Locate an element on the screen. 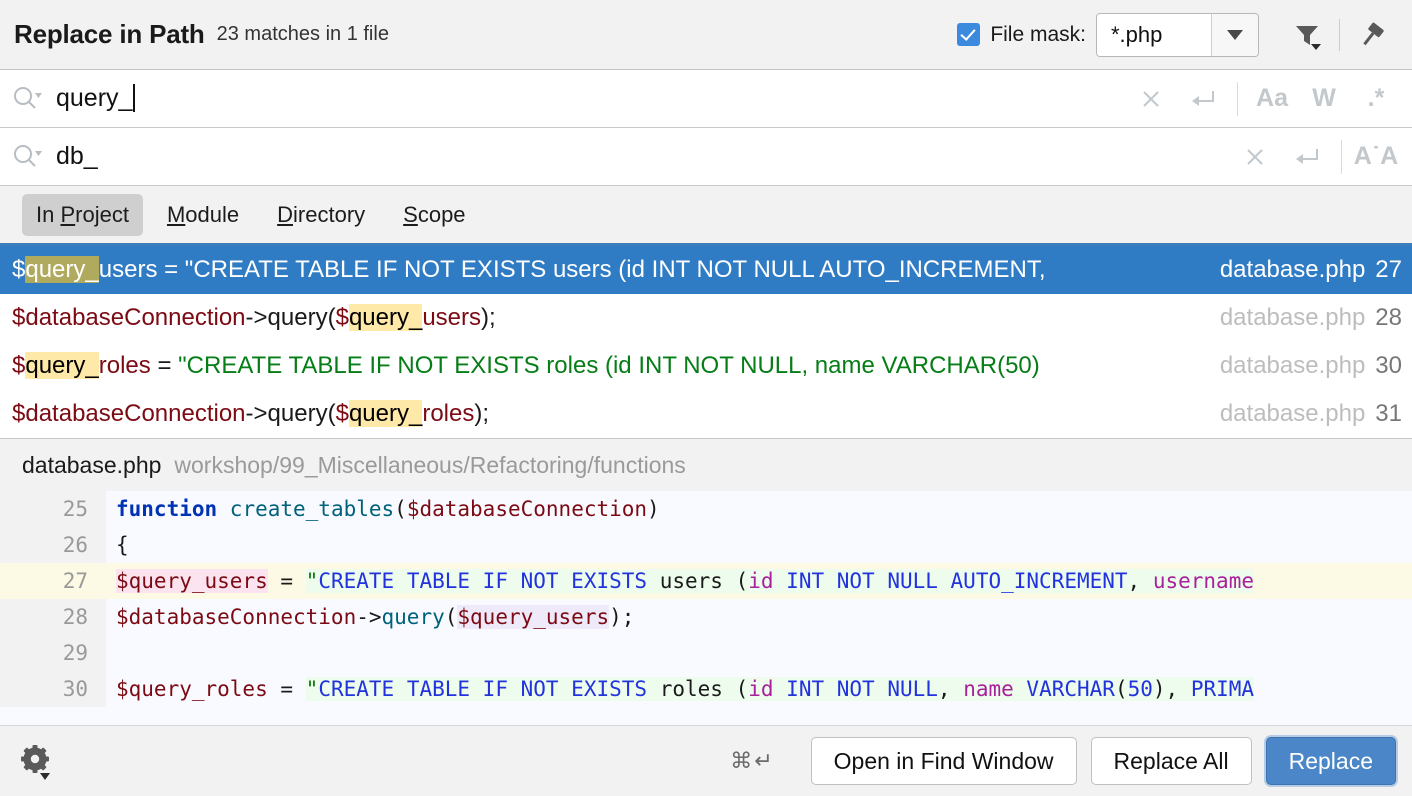 This screenshot has height=796, width=1412. scope-tab-in-project: In Project is located at coordinates (82, 214).